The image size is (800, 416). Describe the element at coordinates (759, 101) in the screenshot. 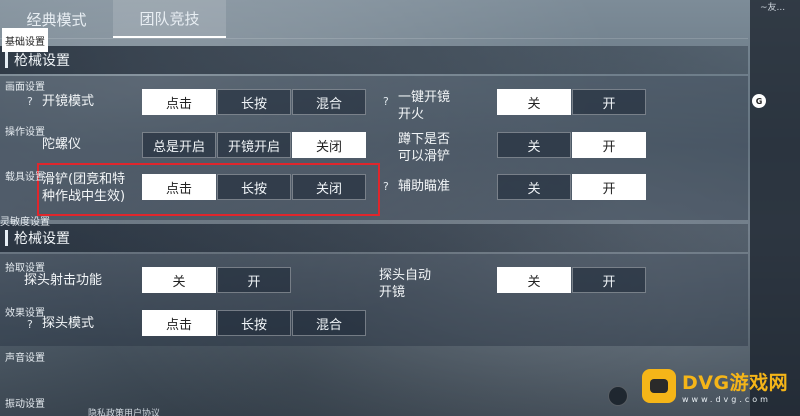

I see `g-badge-icon: G` at that location.